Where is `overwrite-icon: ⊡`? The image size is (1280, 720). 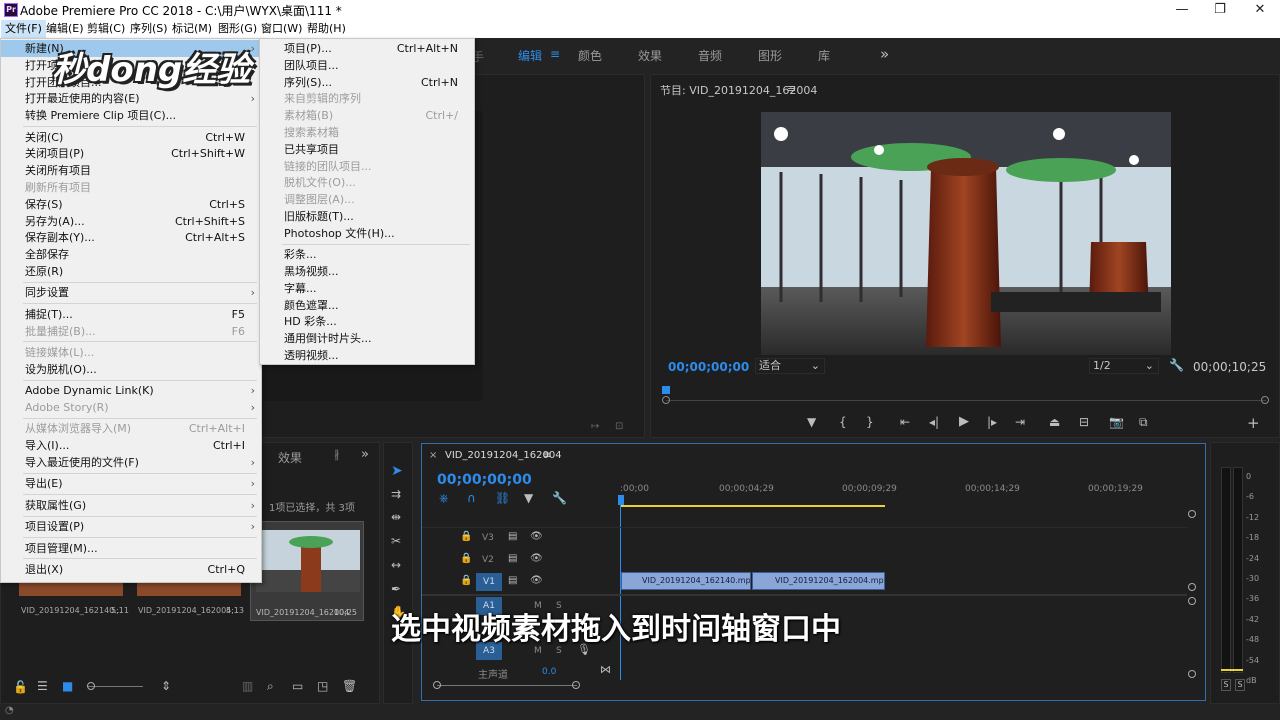 overwrite-icon: ⊡ is located at coordinates (619, 426).